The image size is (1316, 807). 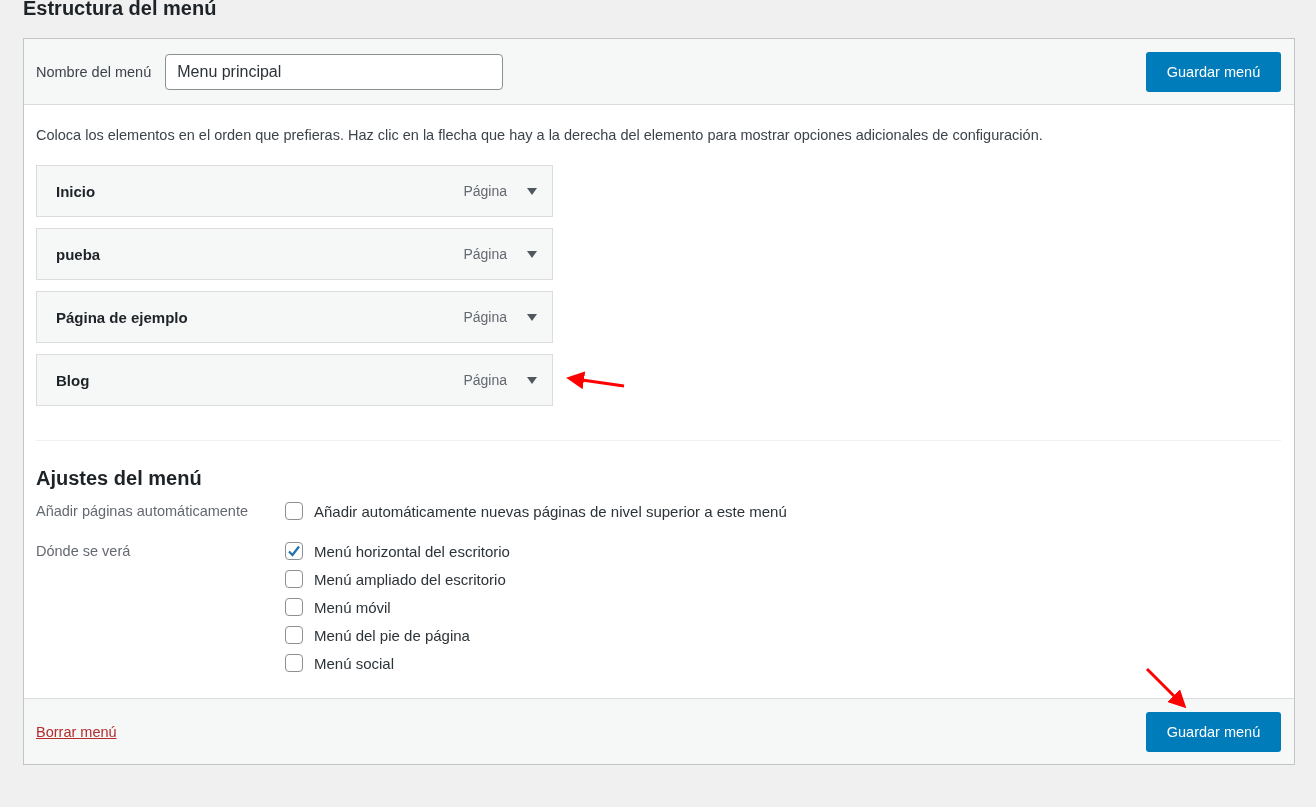 I want to click on menu-item-title: pueba, so click(x=79, y=254).